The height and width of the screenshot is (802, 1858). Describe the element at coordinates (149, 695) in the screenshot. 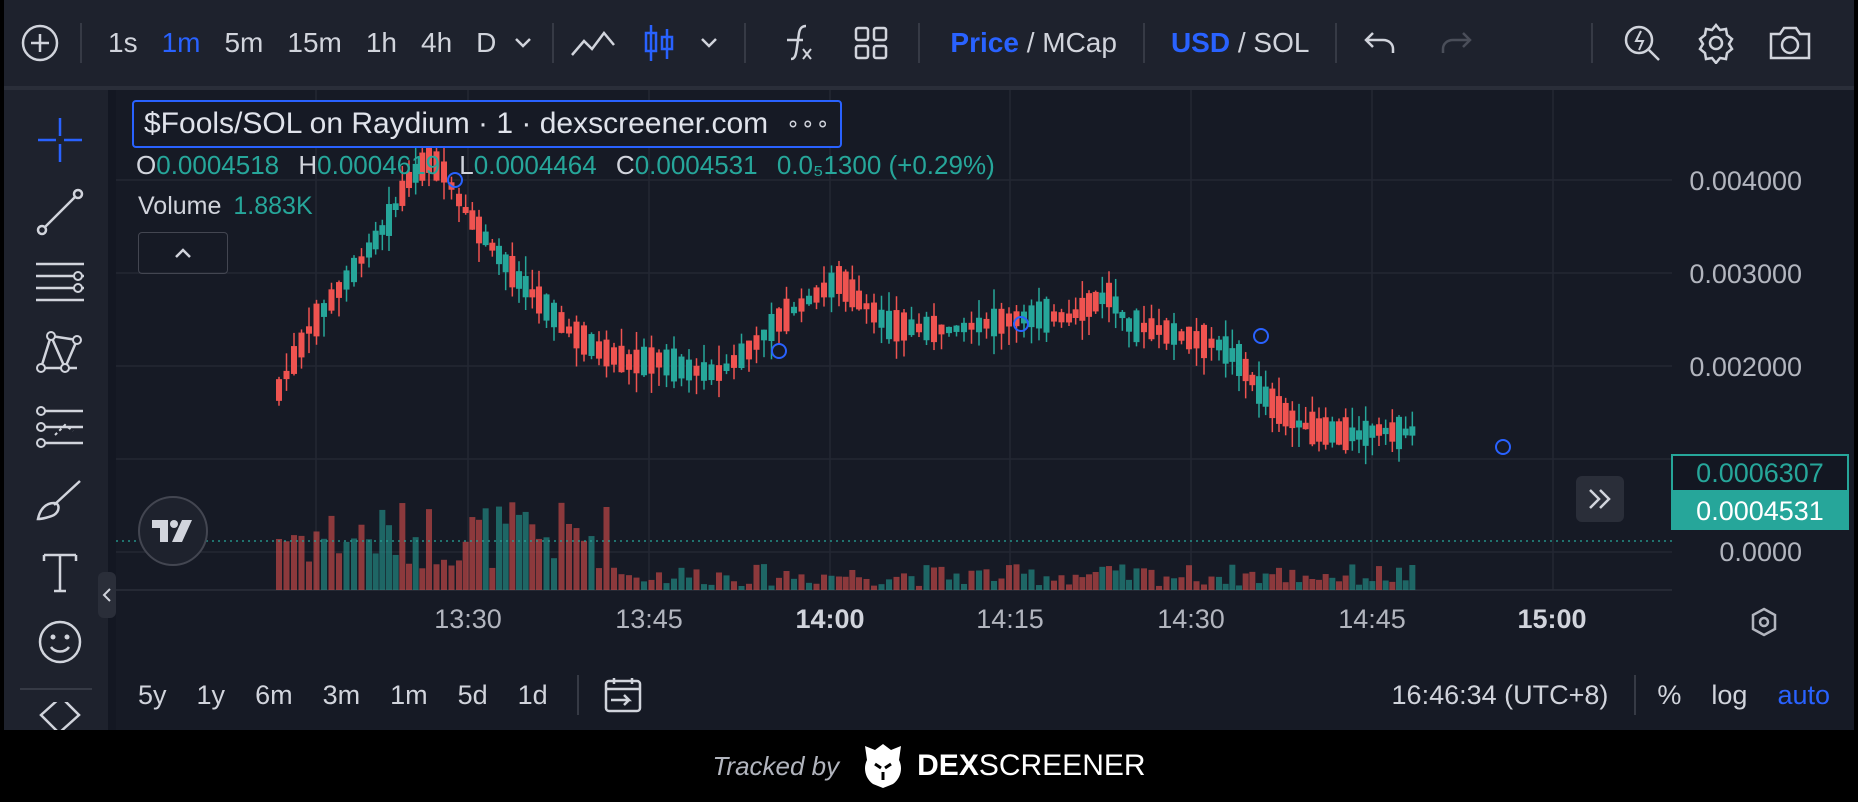

I see `range-5y: 5y` at that location.